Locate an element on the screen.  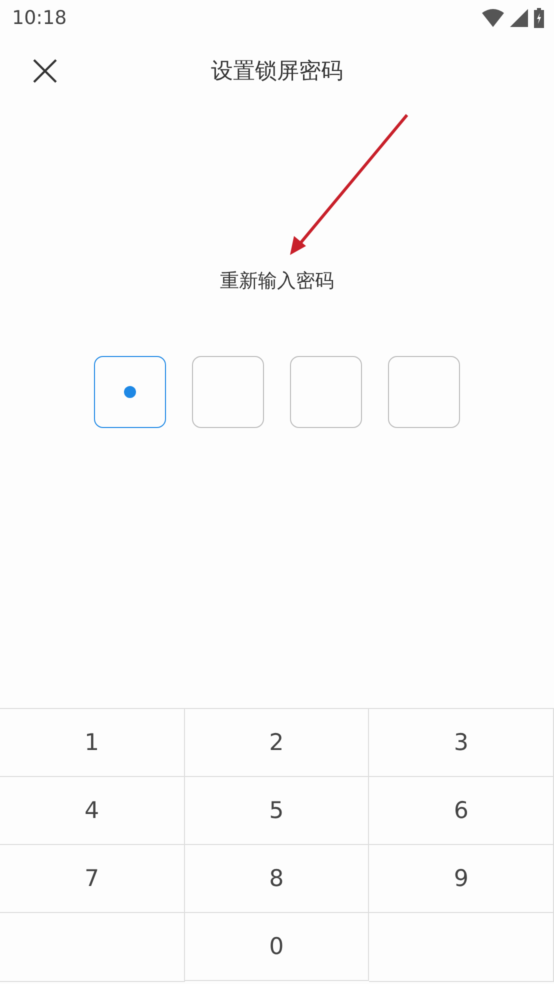
signal-icon is located at coordinates (519, 18).